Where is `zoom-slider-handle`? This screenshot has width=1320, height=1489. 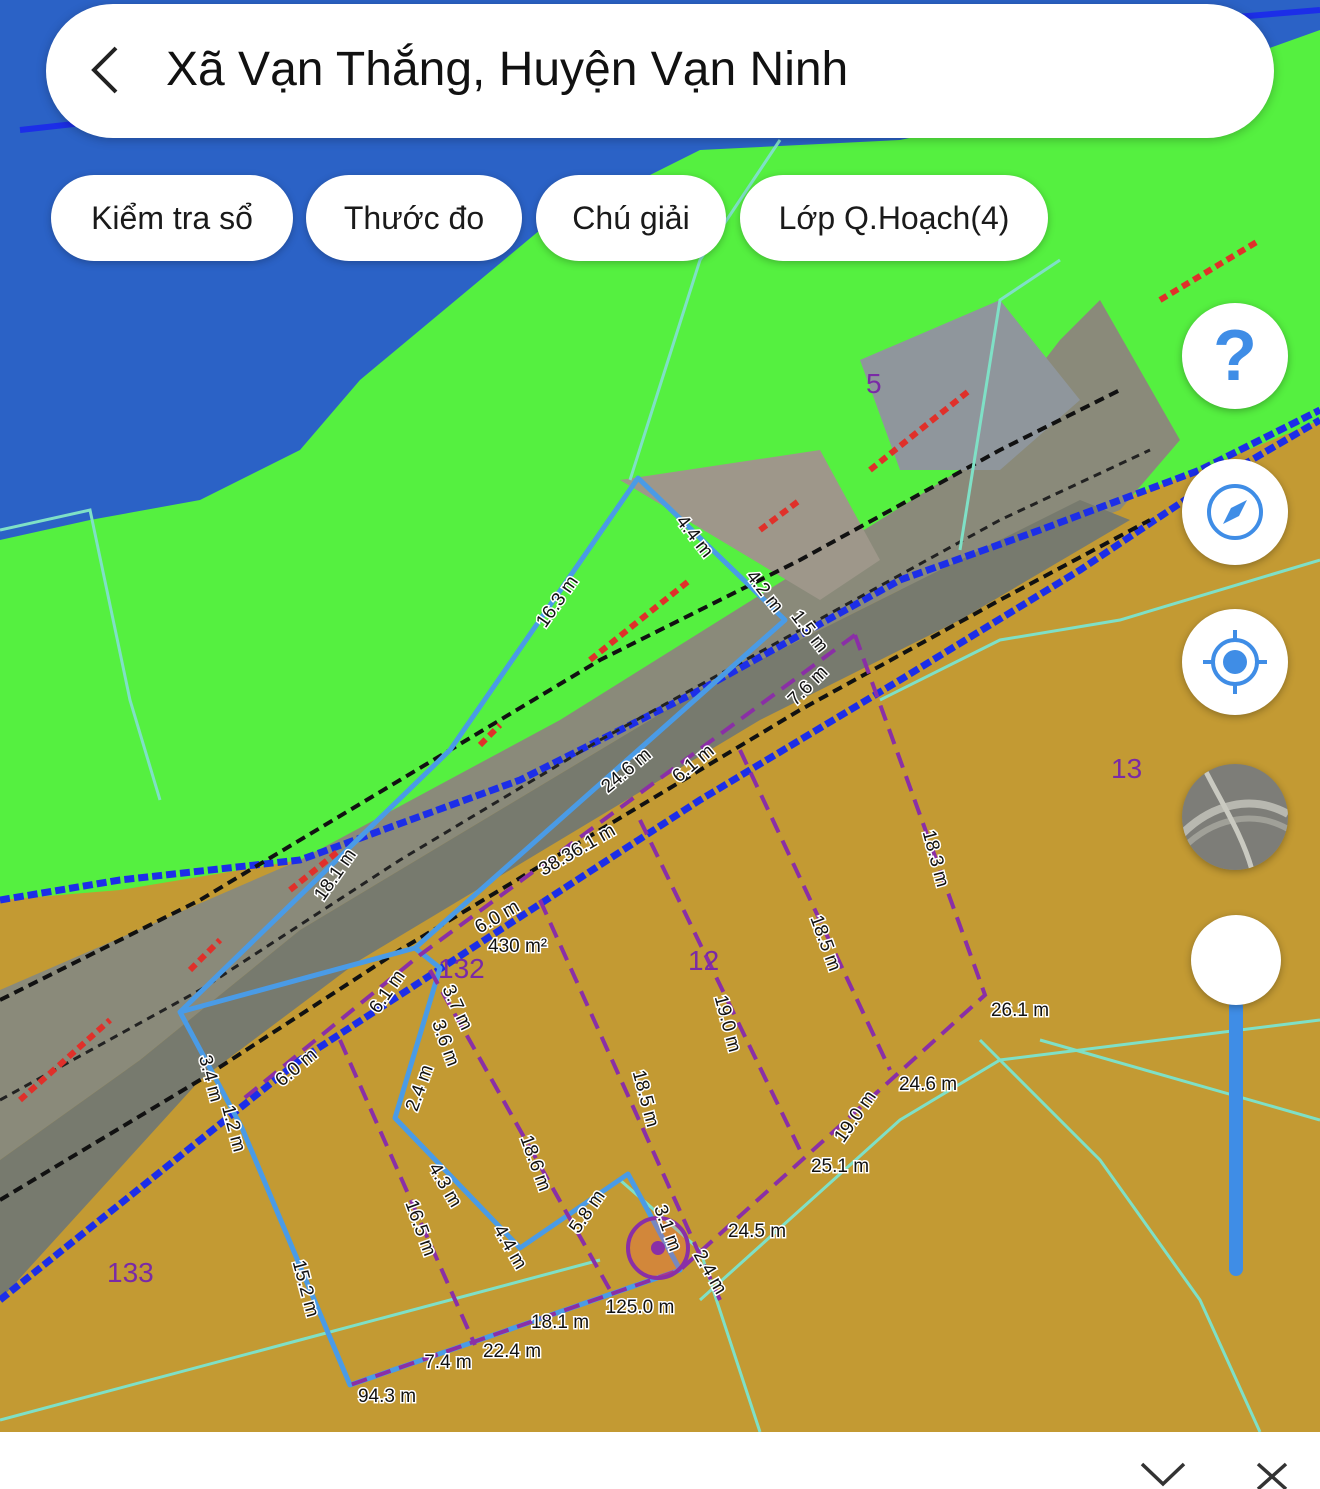 zoom-slider-handle is located at coordinates (1236, 960).